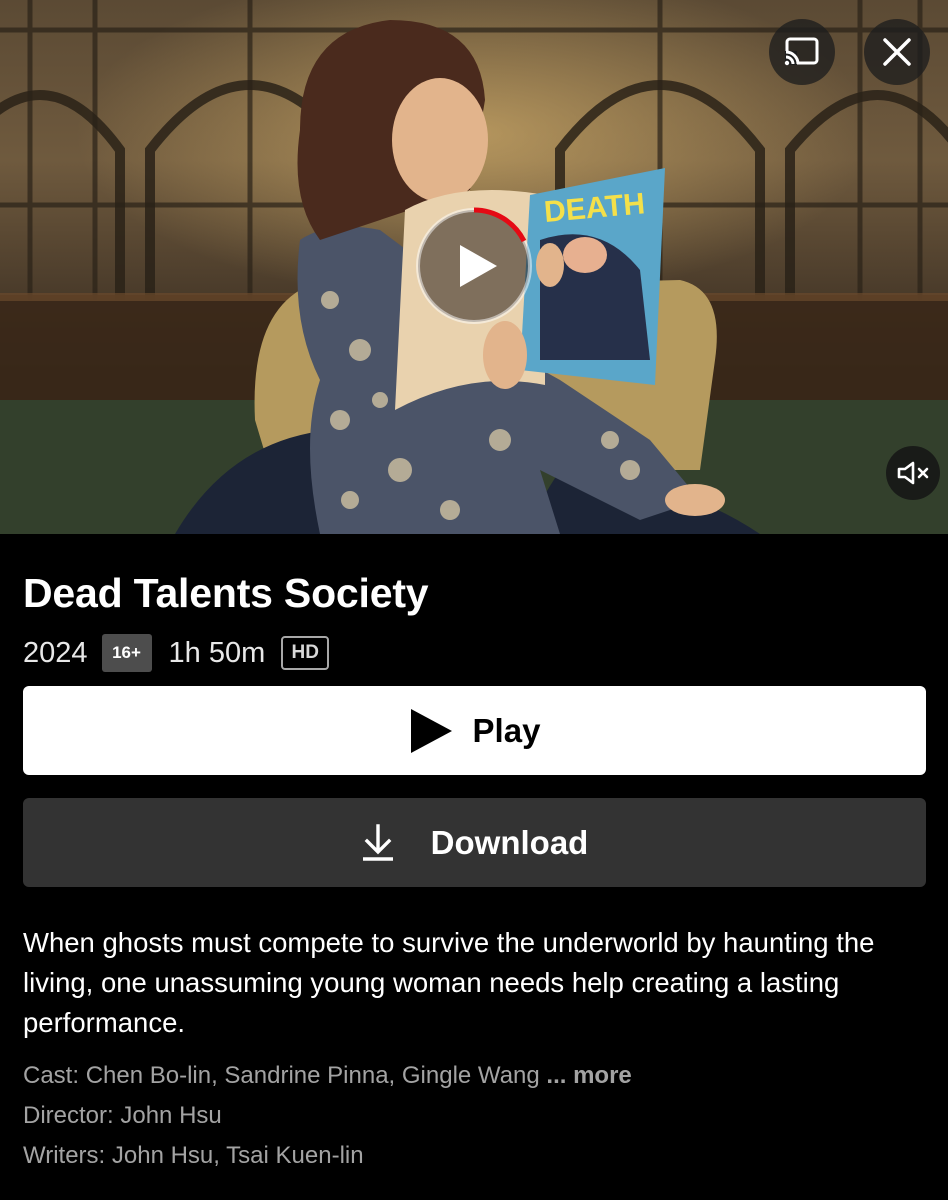 Image resolution: width=948 pixels, height=1200 pixels. What do you see at coordinates (431, 730) in the screenshot?
I see `play-icon` at bounding box center [431, 730].